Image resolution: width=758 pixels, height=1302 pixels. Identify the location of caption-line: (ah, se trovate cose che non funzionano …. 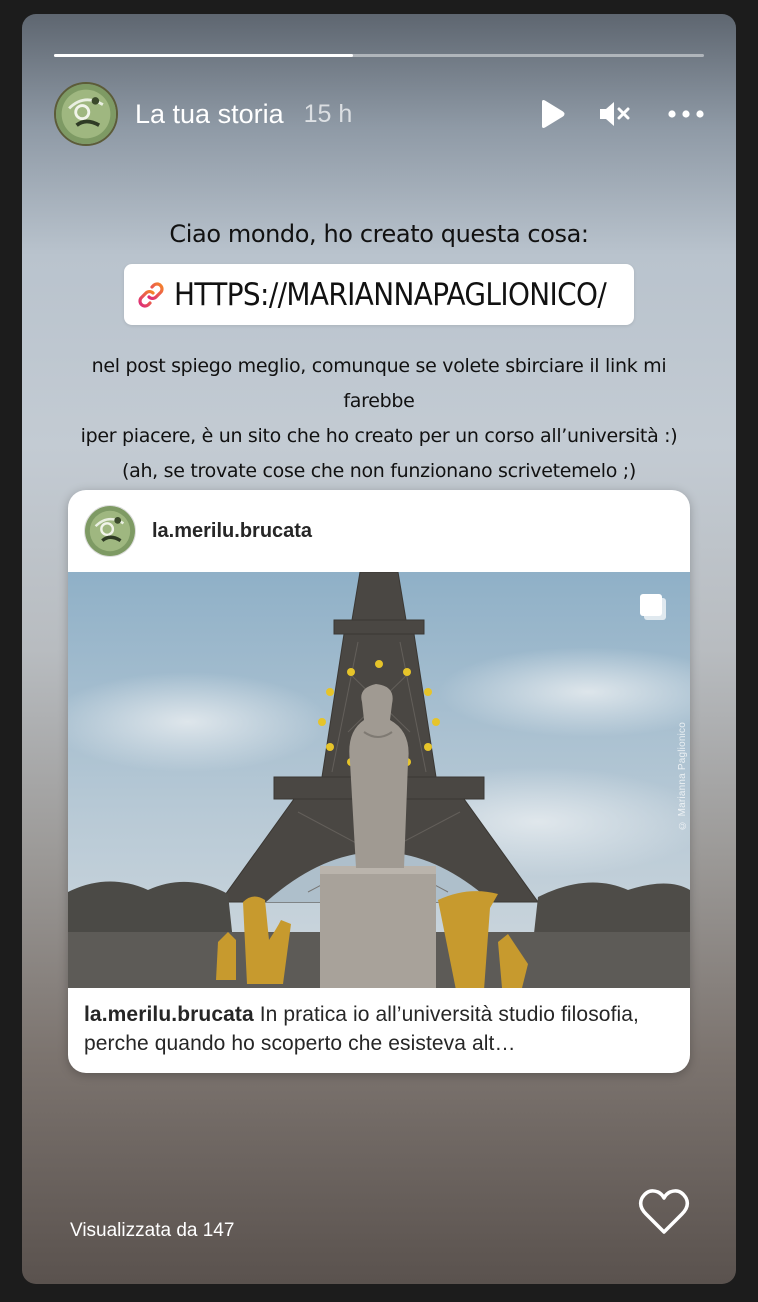
(378, 471).